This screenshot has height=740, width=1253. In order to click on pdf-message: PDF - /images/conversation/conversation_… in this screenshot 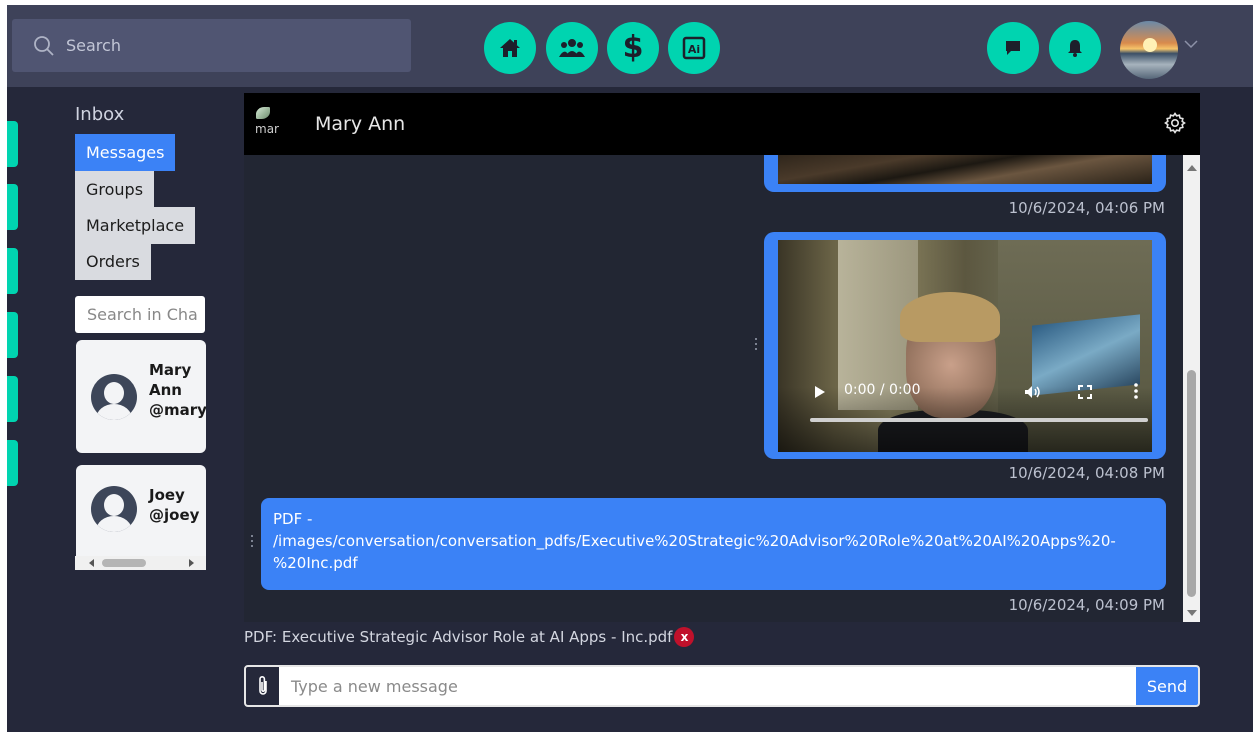, I will do `click(713, 544)`.